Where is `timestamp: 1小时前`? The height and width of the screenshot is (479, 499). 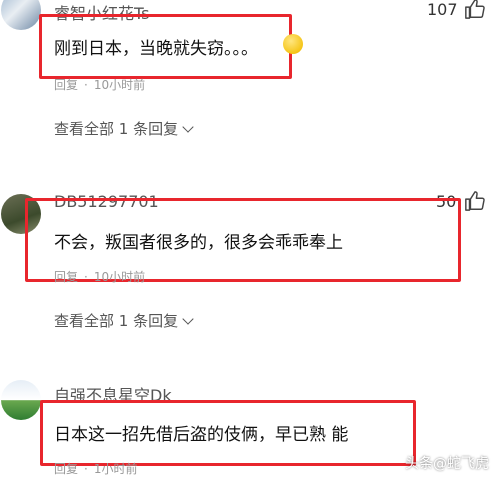
timestamp: 1小时前 is located at coordinates (115, 469).